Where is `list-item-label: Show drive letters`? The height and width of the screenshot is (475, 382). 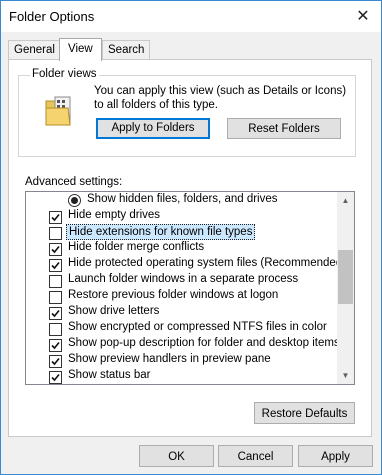
list-item-label: Show drive letters is located at coordinates (114, 311).